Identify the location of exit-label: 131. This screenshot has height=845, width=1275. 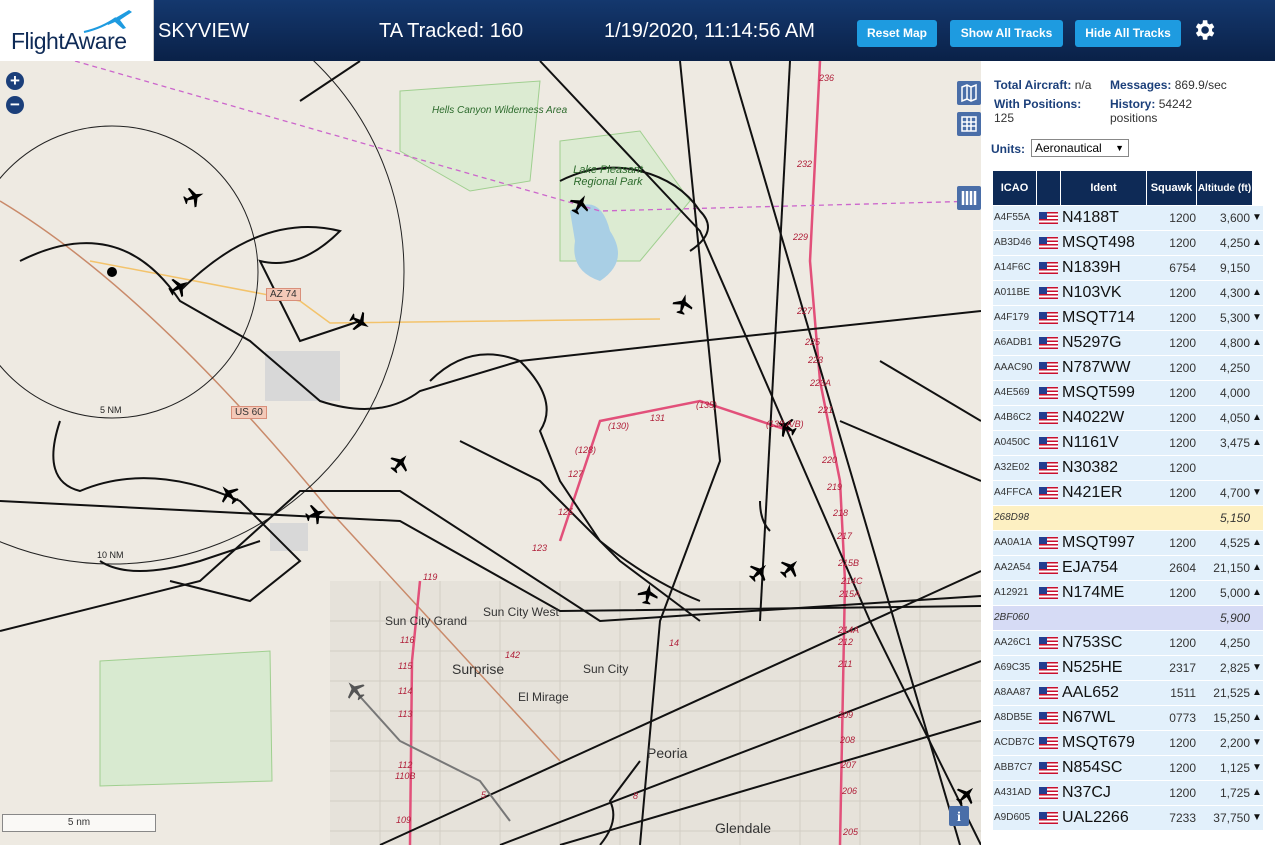
(658, 418).